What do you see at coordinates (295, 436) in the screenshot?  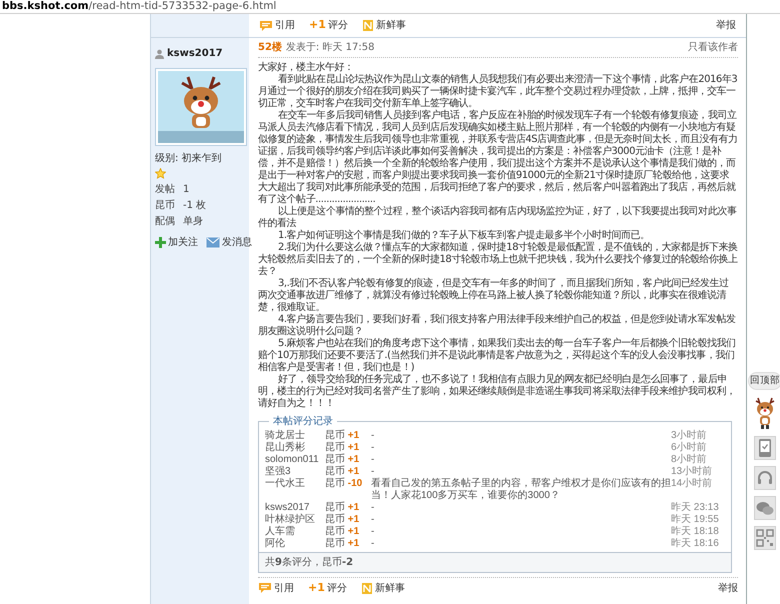 I see `rater-name: 骑龙居士` at bounding box center [295, 436].